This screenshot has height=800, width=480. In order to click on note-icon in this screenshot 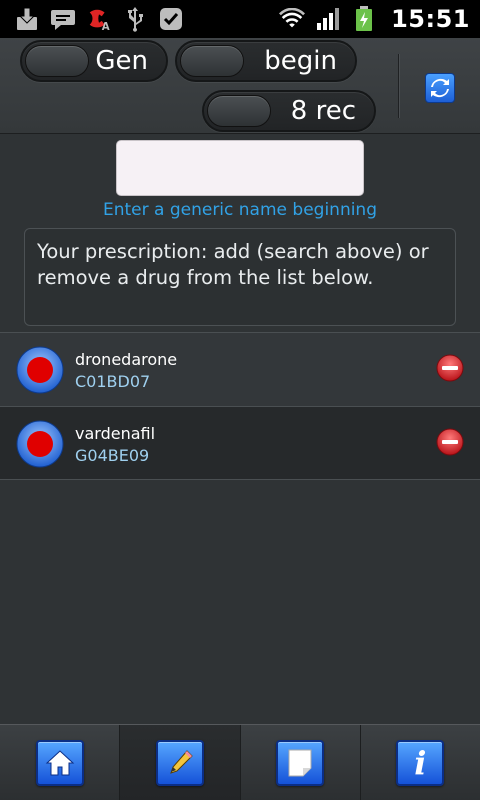, I will do `click(300, 762)`.